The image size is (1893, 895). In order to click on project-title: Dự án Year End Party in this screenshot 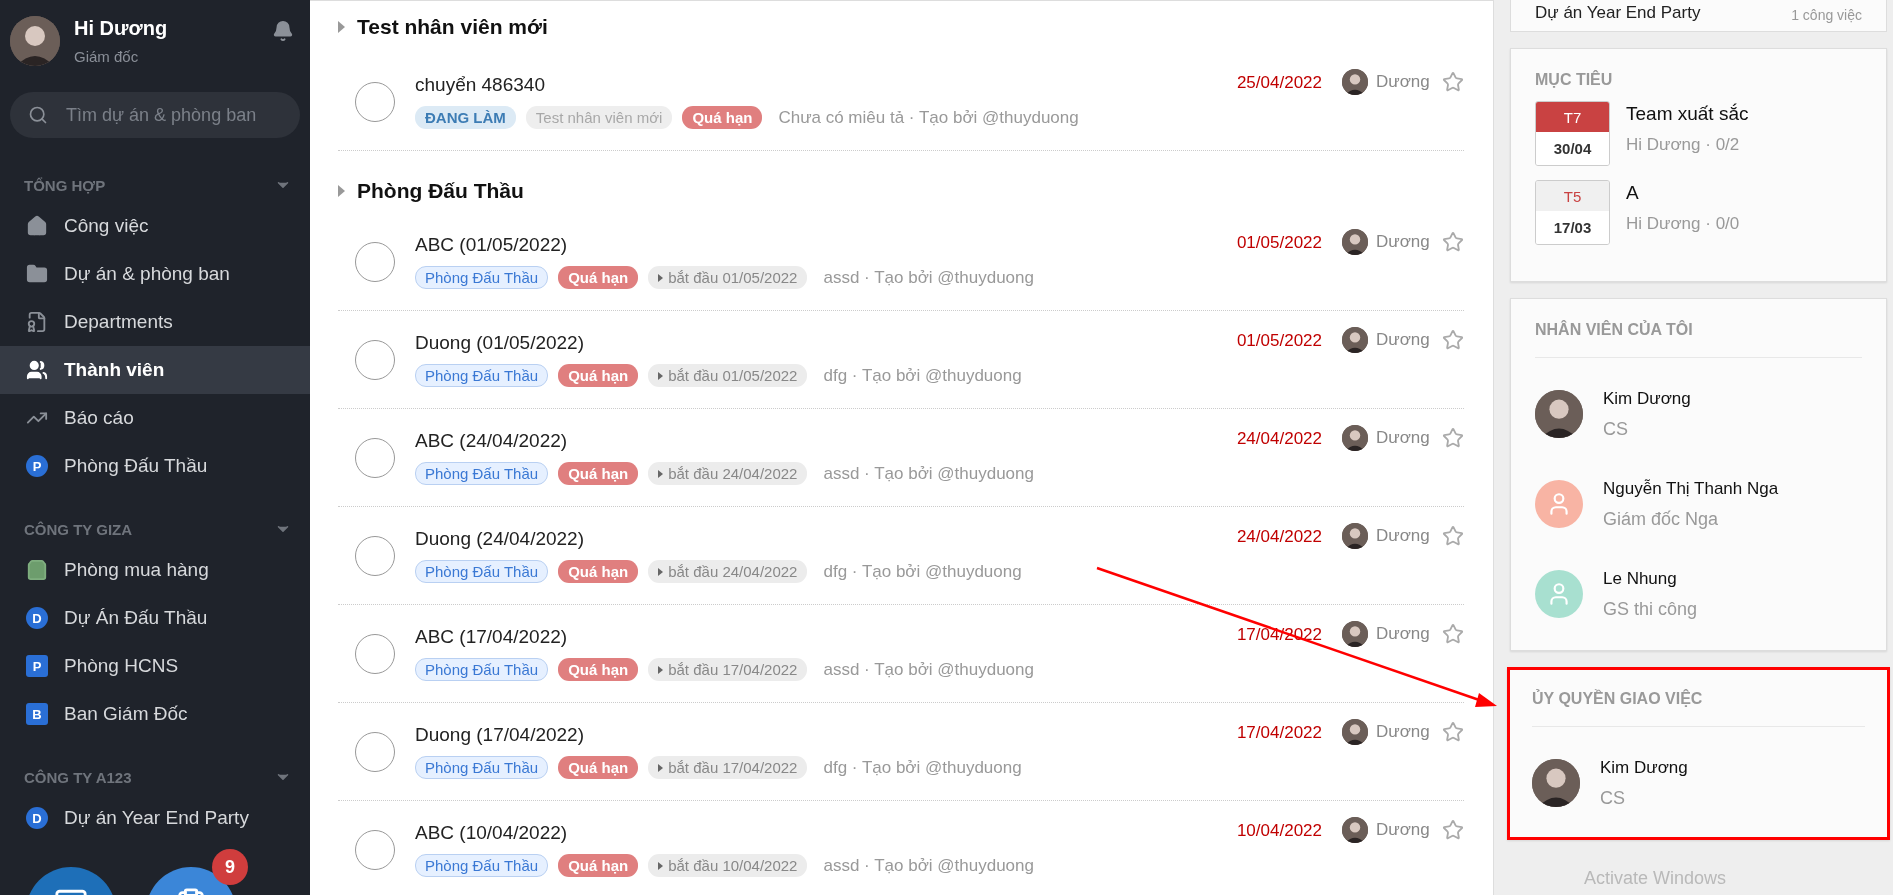, I will do `click(1618, 13)`.